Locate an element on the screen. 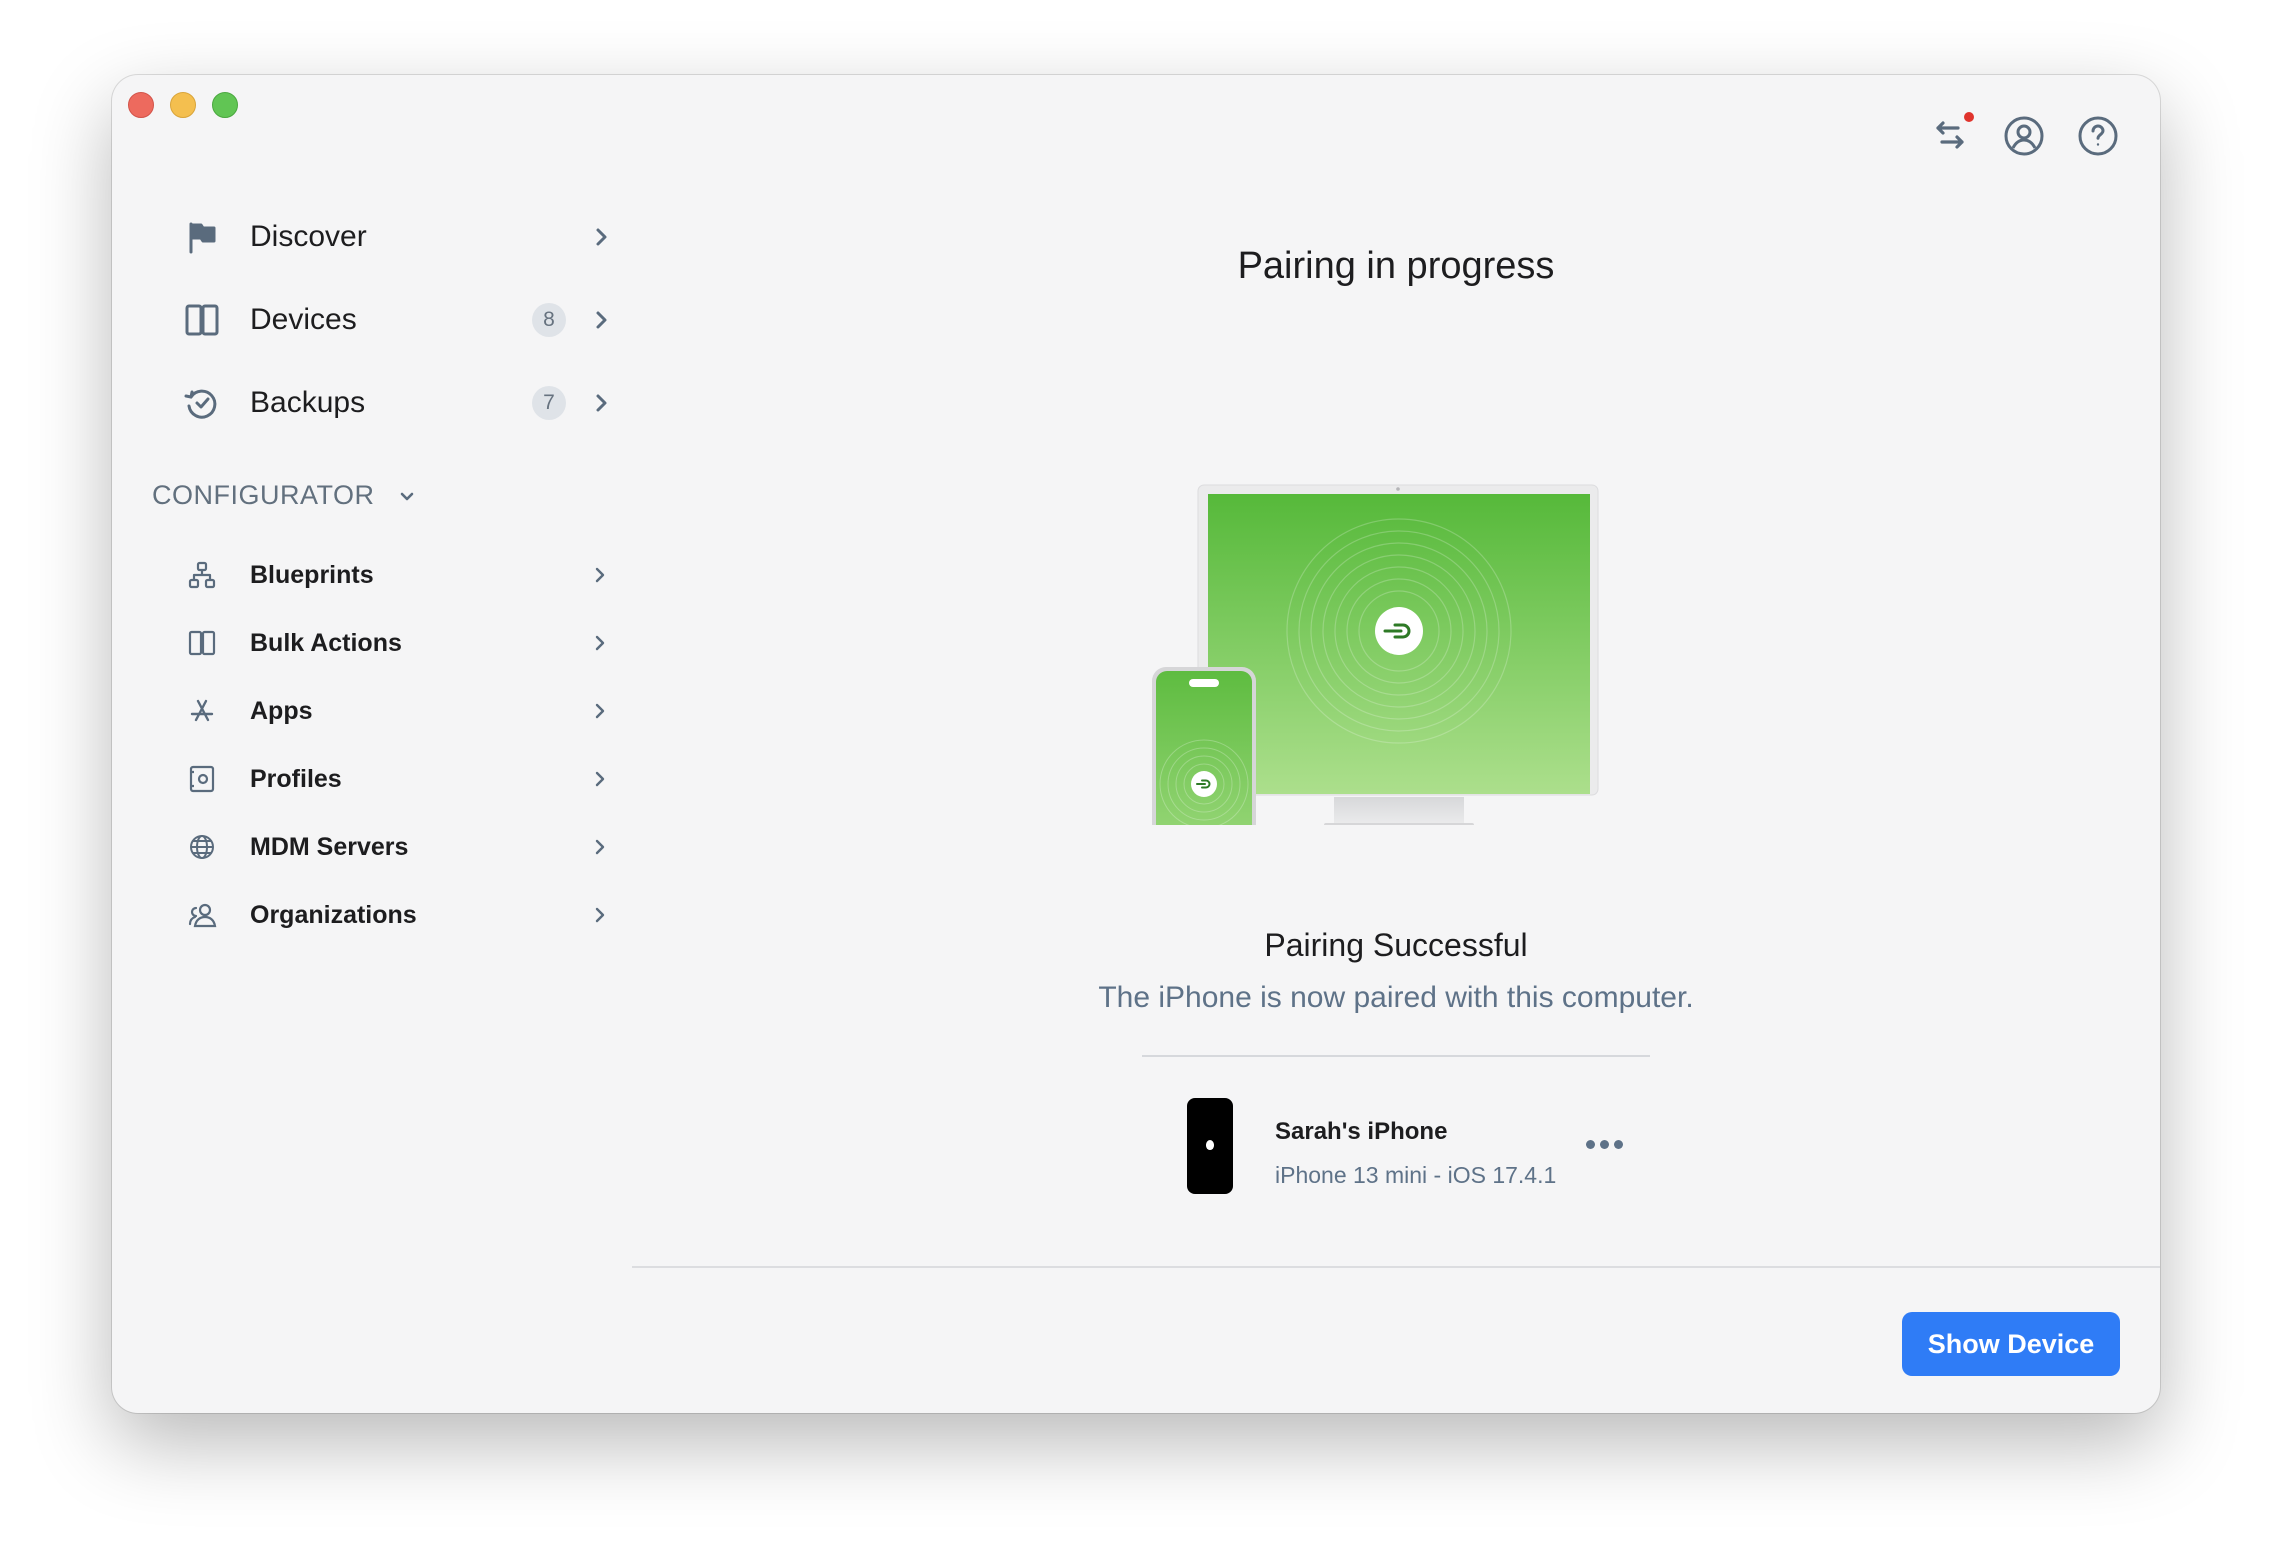  more-options-button is located at coordinates (1604, 1144).